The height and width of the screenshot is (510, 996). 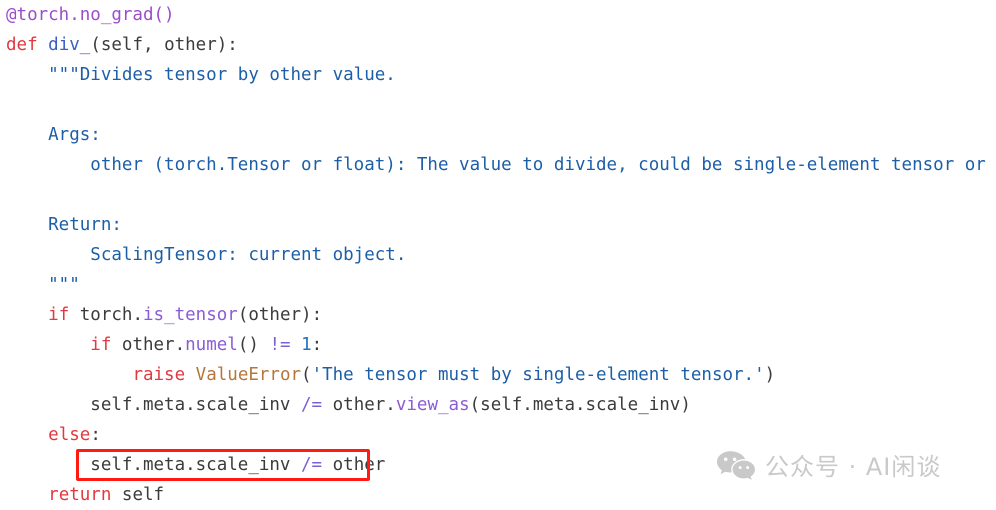 What do you see at coordinates (248, 375) in the screenshot?
I see `code-token: ValueError` at bounding box center [248, 375].